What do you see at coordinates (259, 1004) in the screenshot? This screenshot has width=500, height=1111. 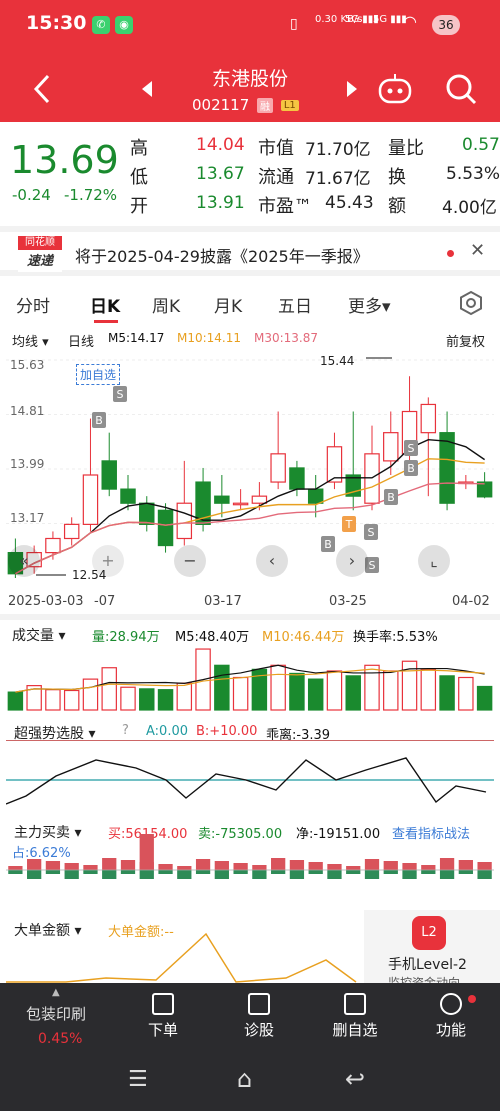 I see `diagnose-icon` at bounding box center [259, 1004].